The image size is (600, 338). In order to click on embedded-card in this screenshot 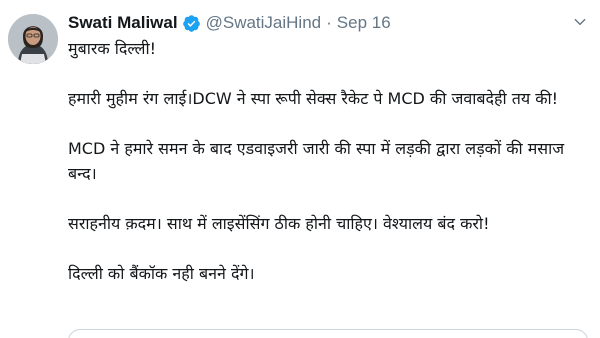, I will do `click(328, 333)`.